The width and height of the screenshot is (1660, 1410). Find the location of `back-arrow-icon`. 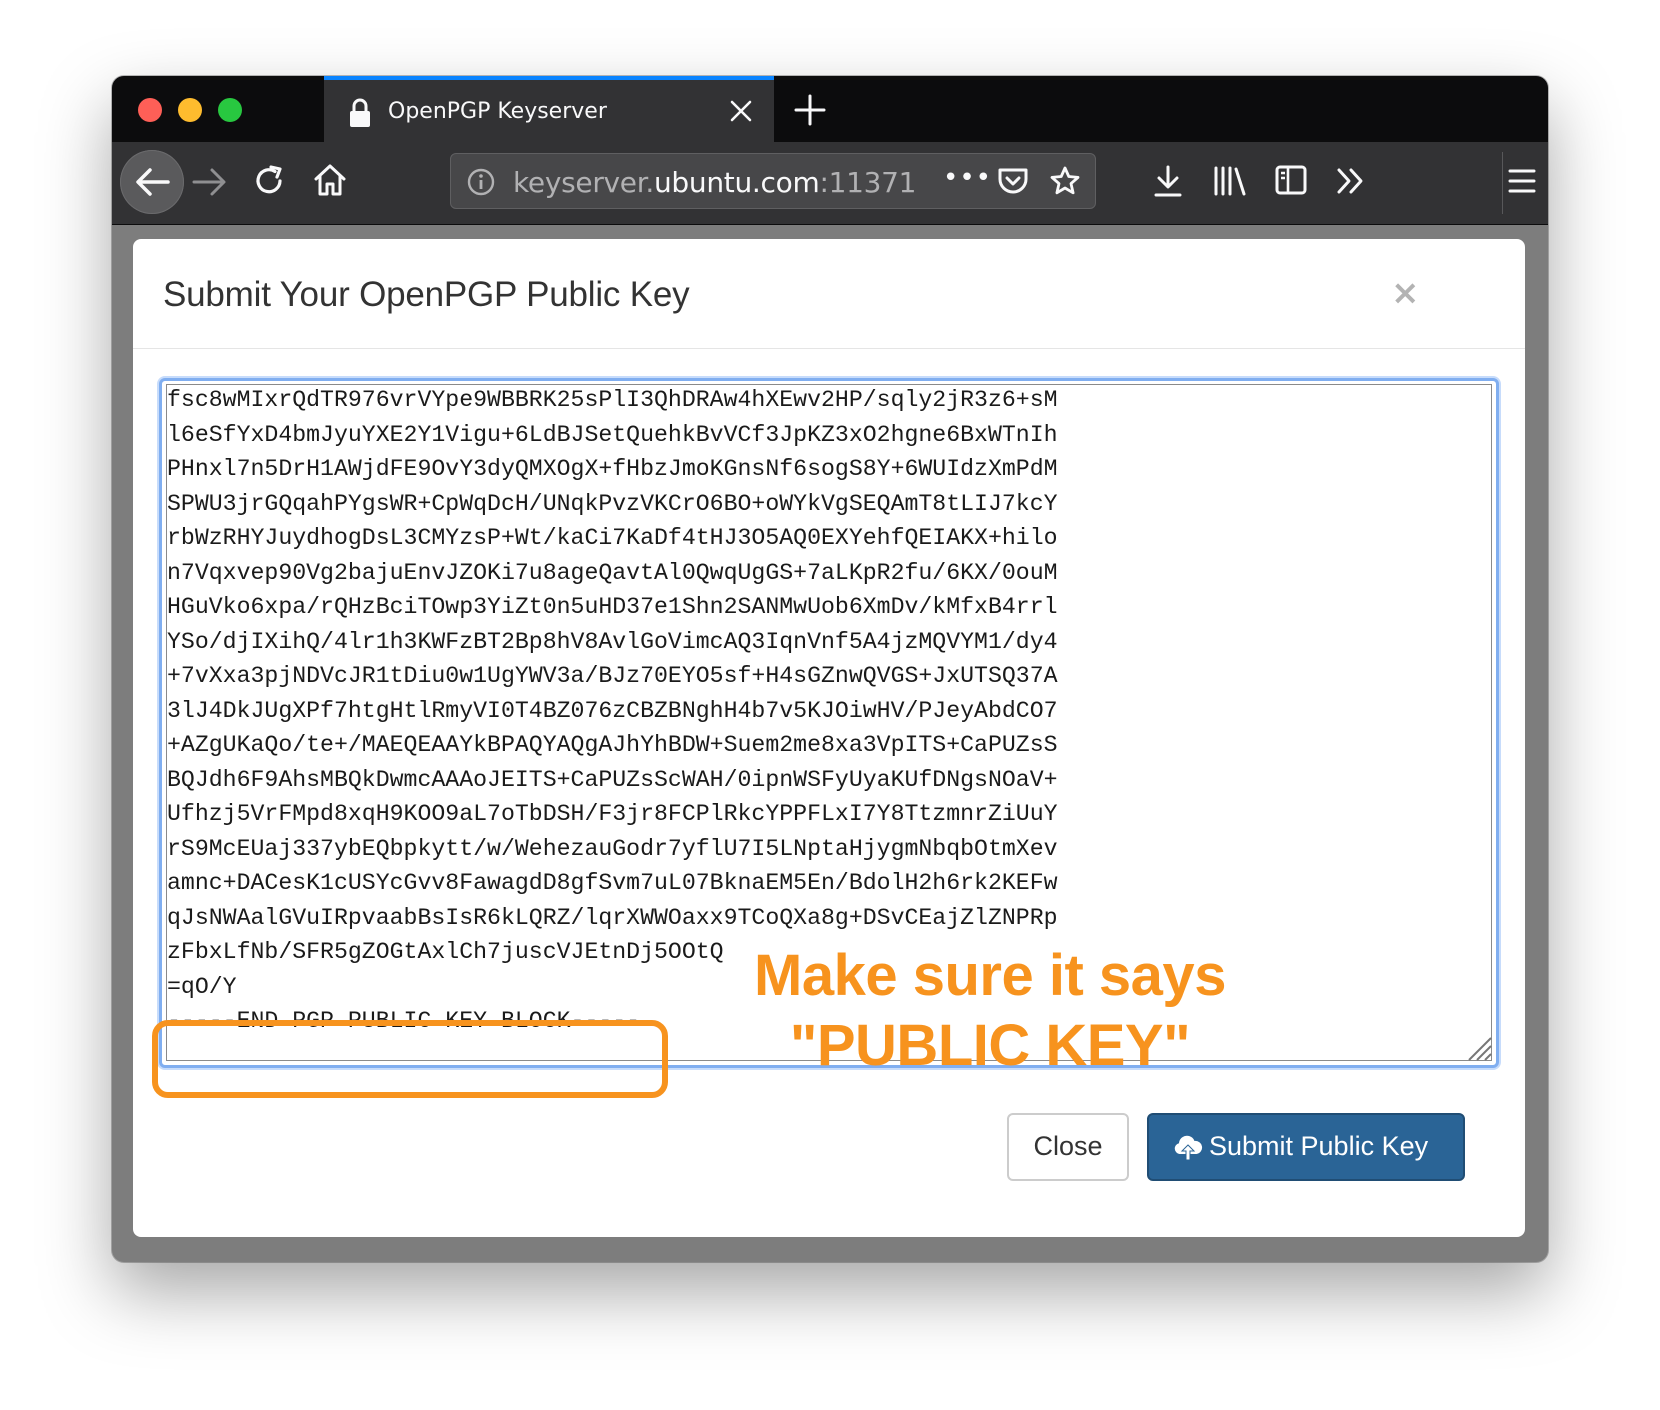

back-arrow-icon is located at coordinates (153, 182).